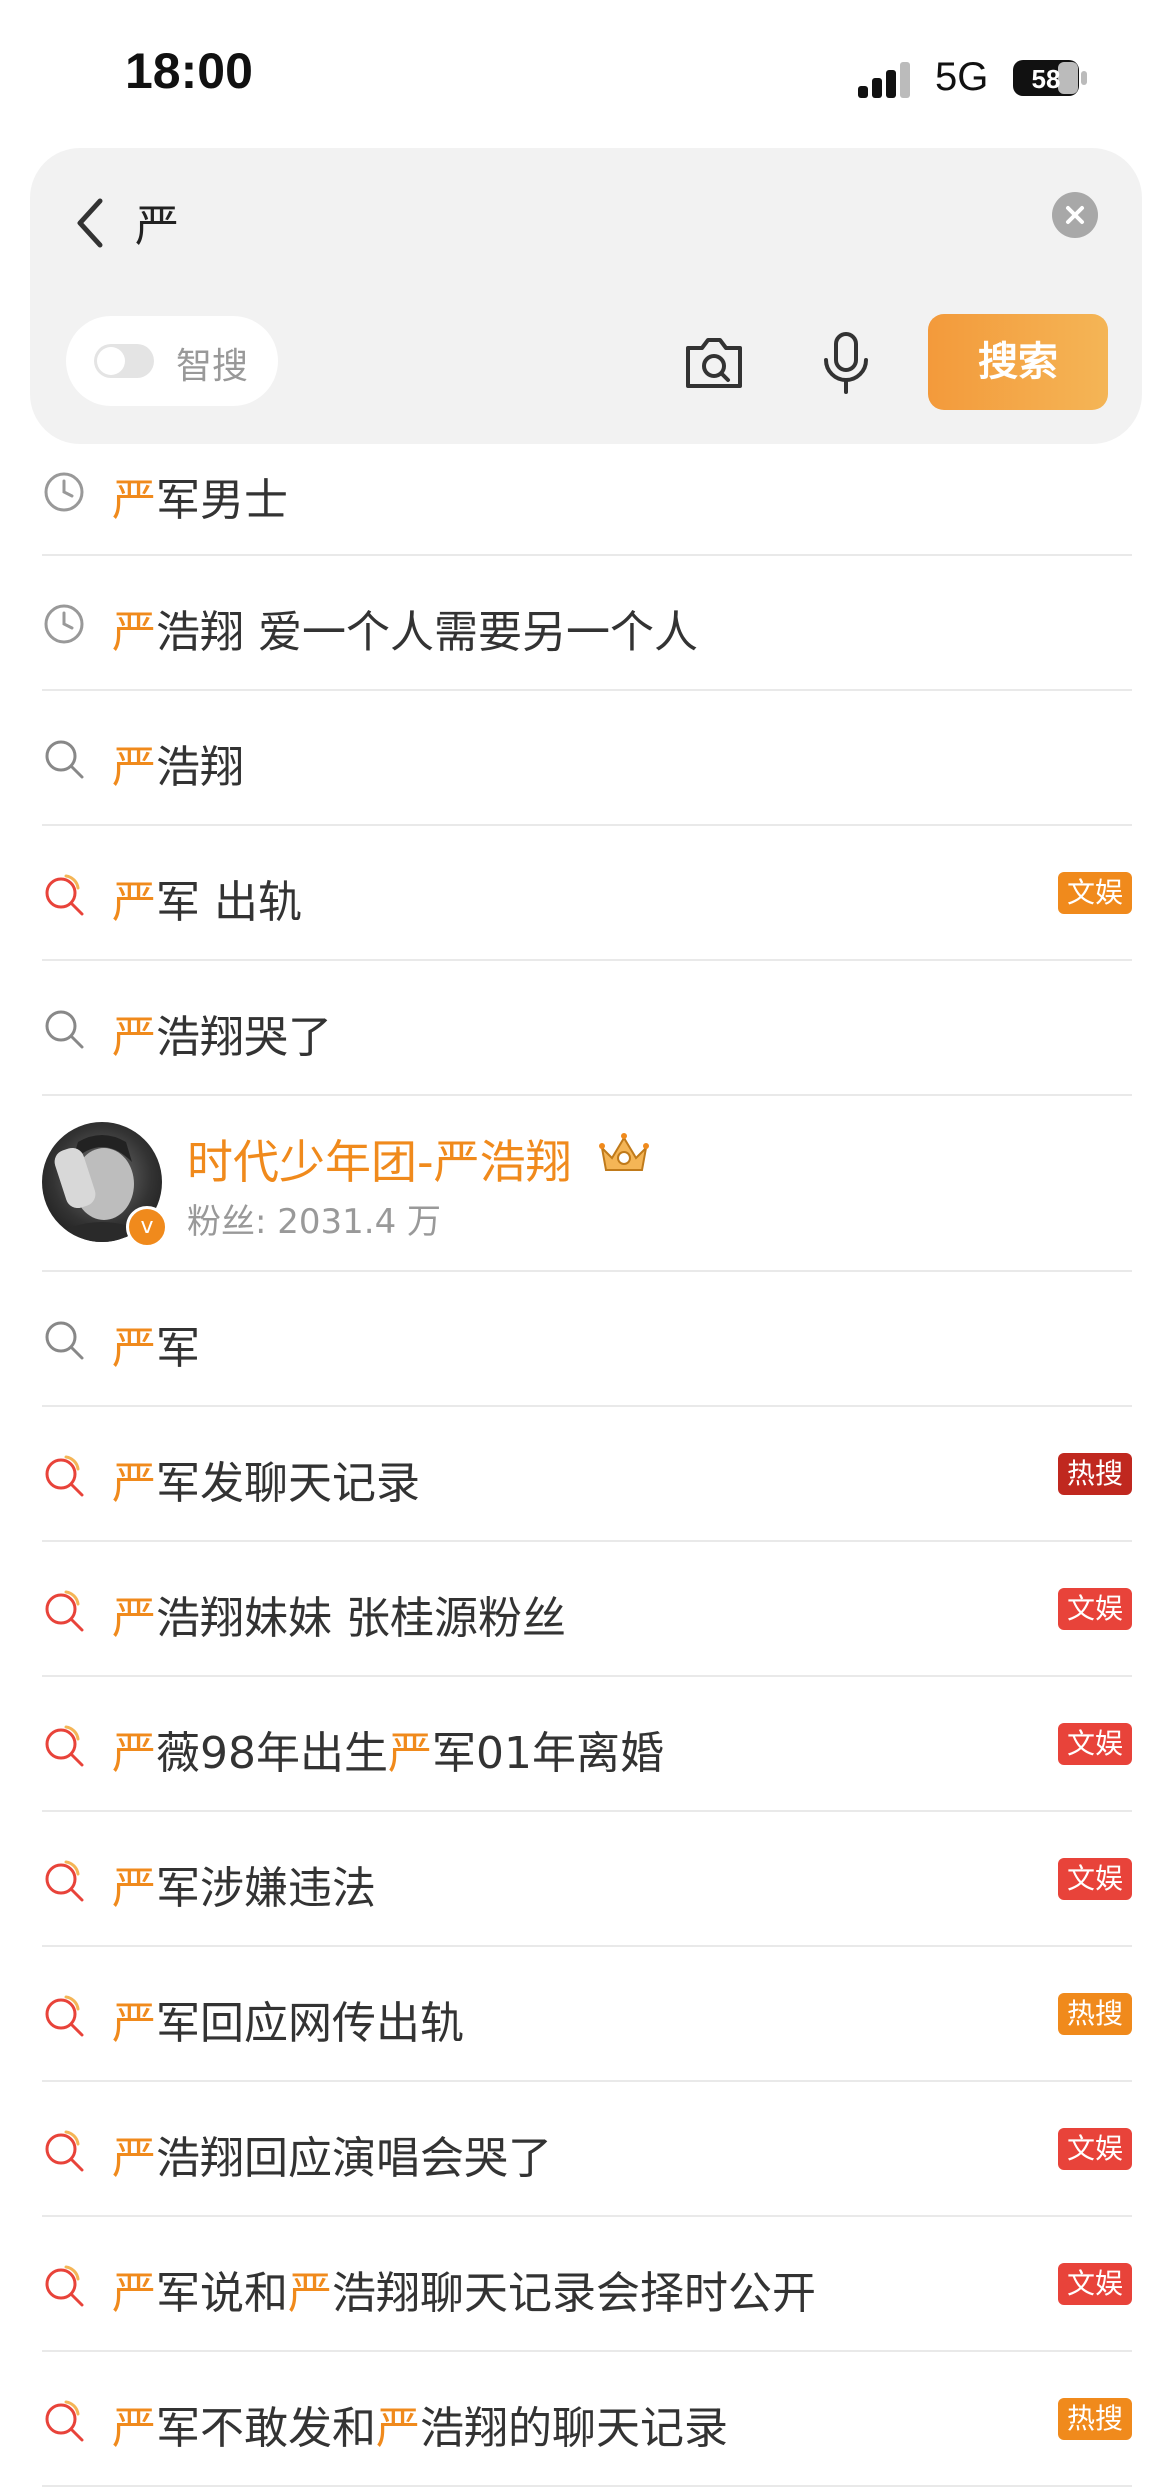  I want to click on battery-icon: 58, so click(1050, 78).